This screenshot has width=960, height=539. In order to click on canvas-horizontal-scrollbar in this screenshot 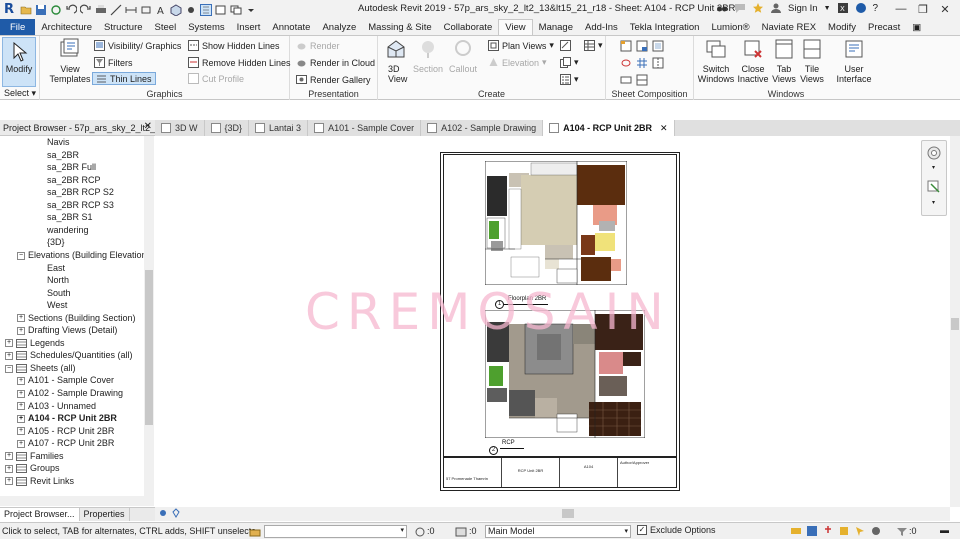, I will do `click(552, 514)`.